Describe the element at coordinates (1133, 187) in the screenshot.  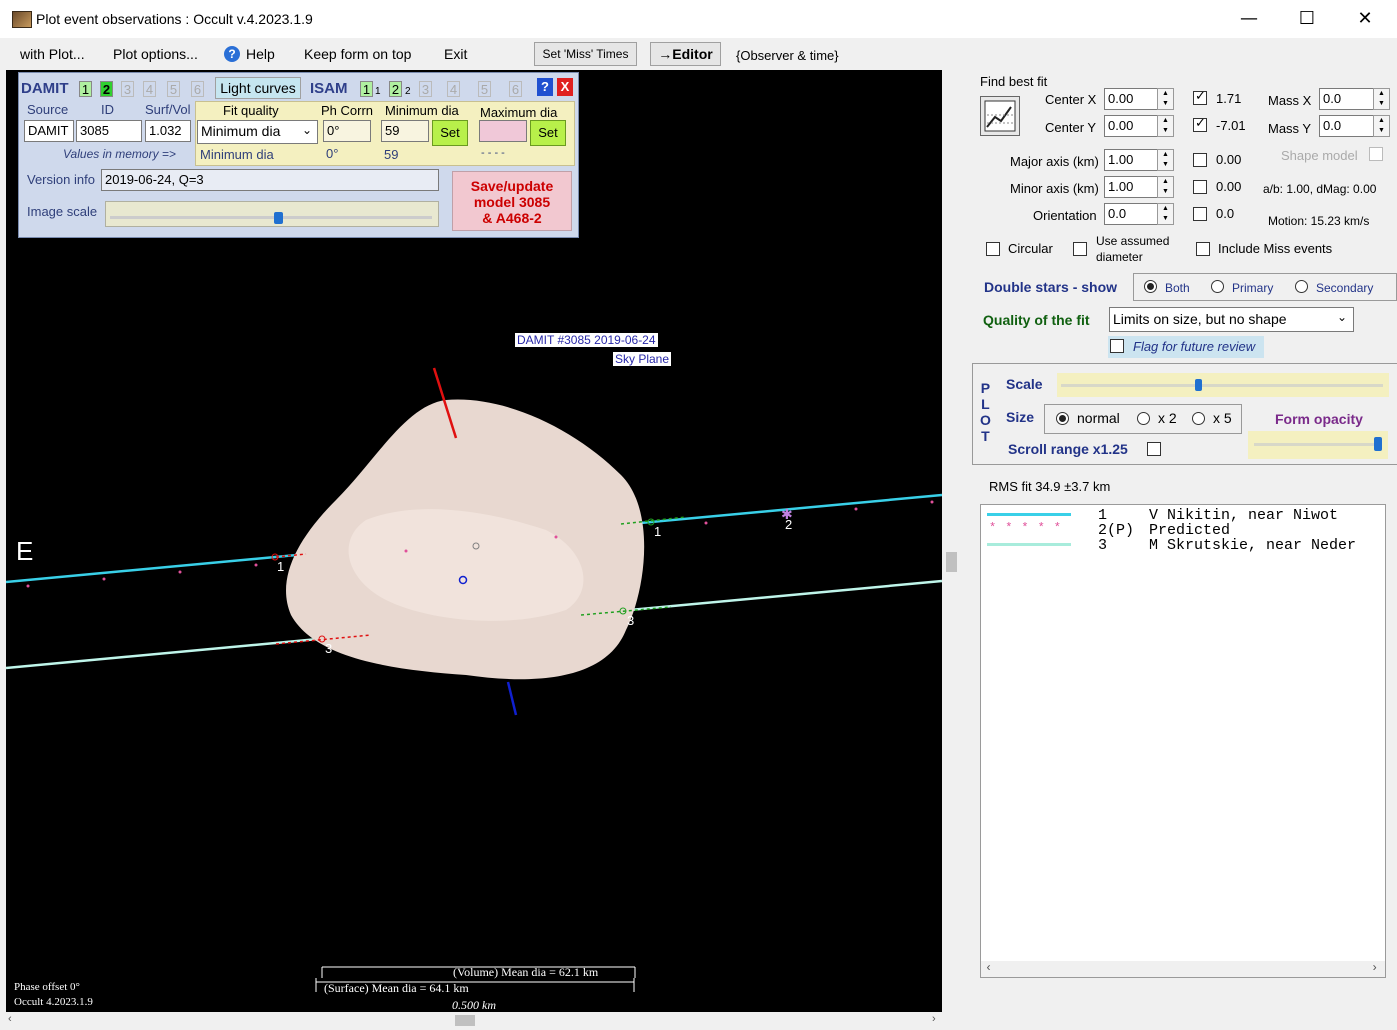
I see `minor-axis-field: 1.00` at that location.